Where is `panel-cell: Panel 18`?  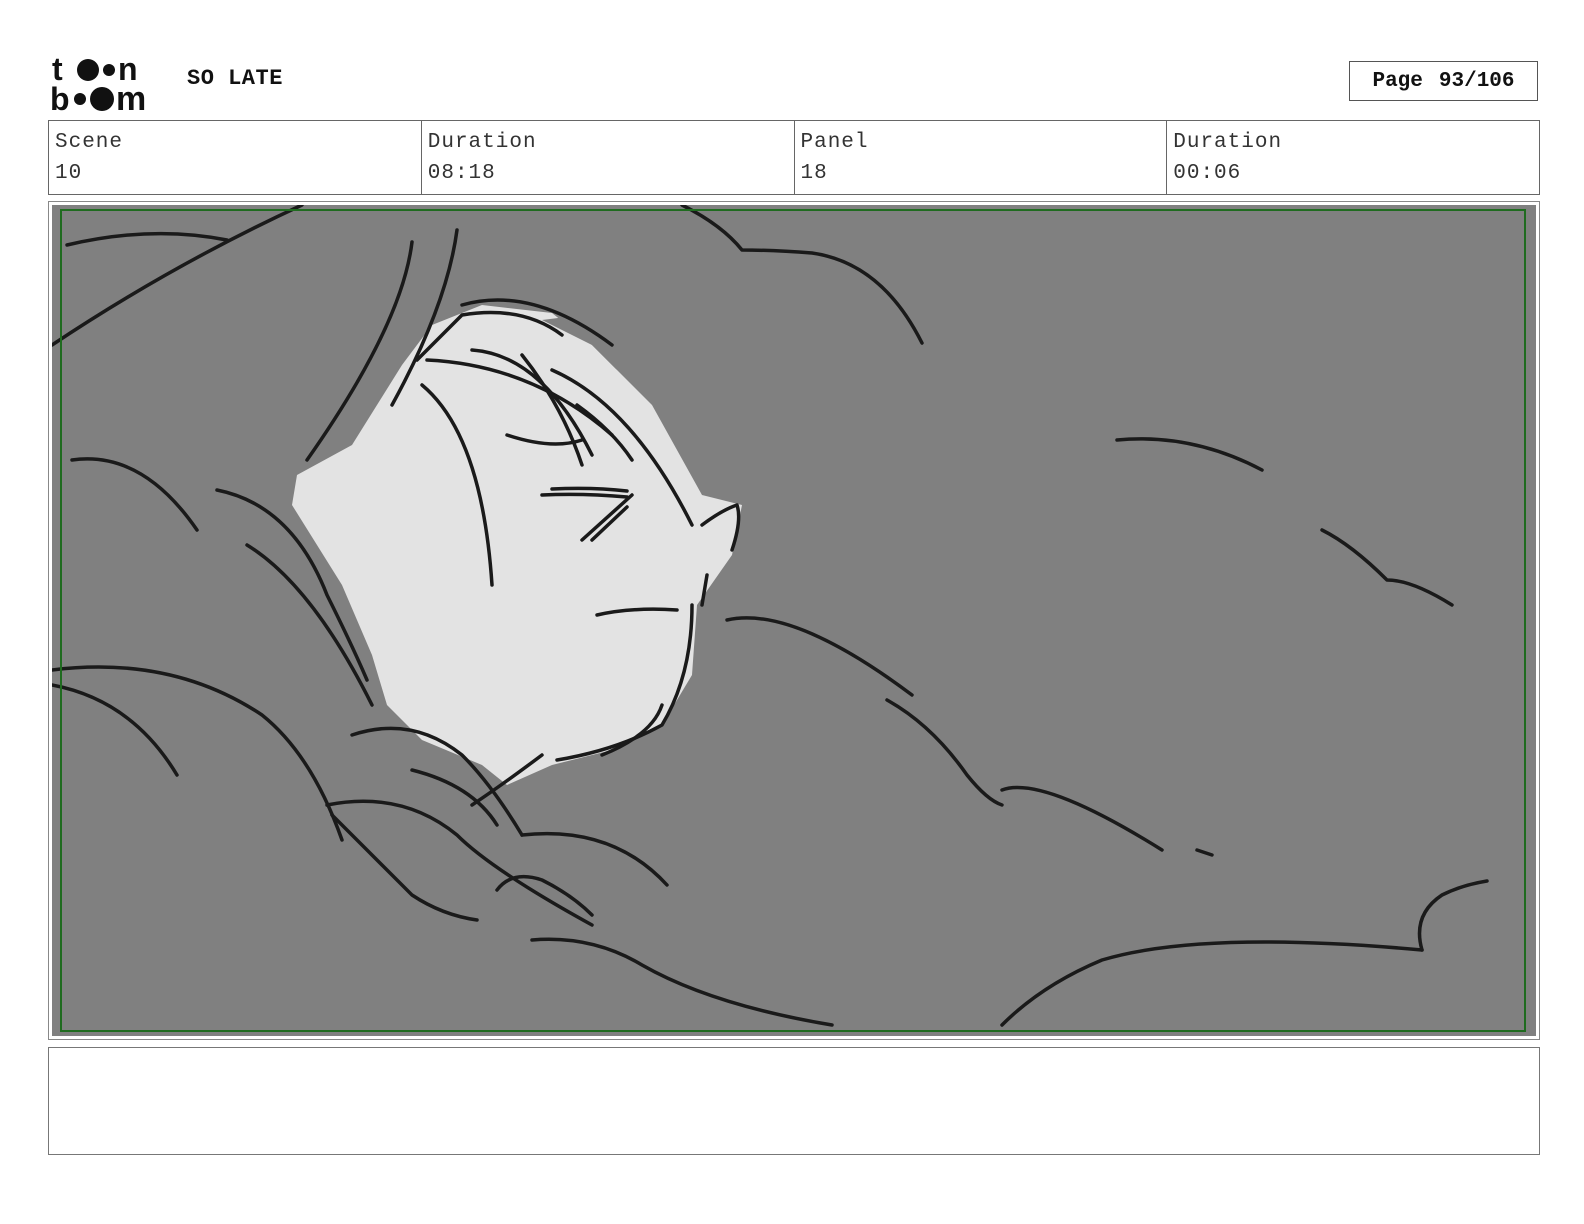
panel-cell: Panel 18 is located at coordinates (981, 157).